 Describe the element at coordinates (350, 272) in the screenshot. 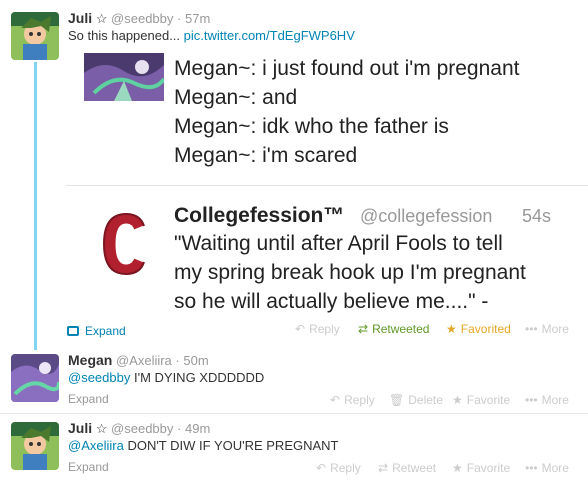

I see `quoted-text-line: my spring break hook up I'm pregnant` at that location.